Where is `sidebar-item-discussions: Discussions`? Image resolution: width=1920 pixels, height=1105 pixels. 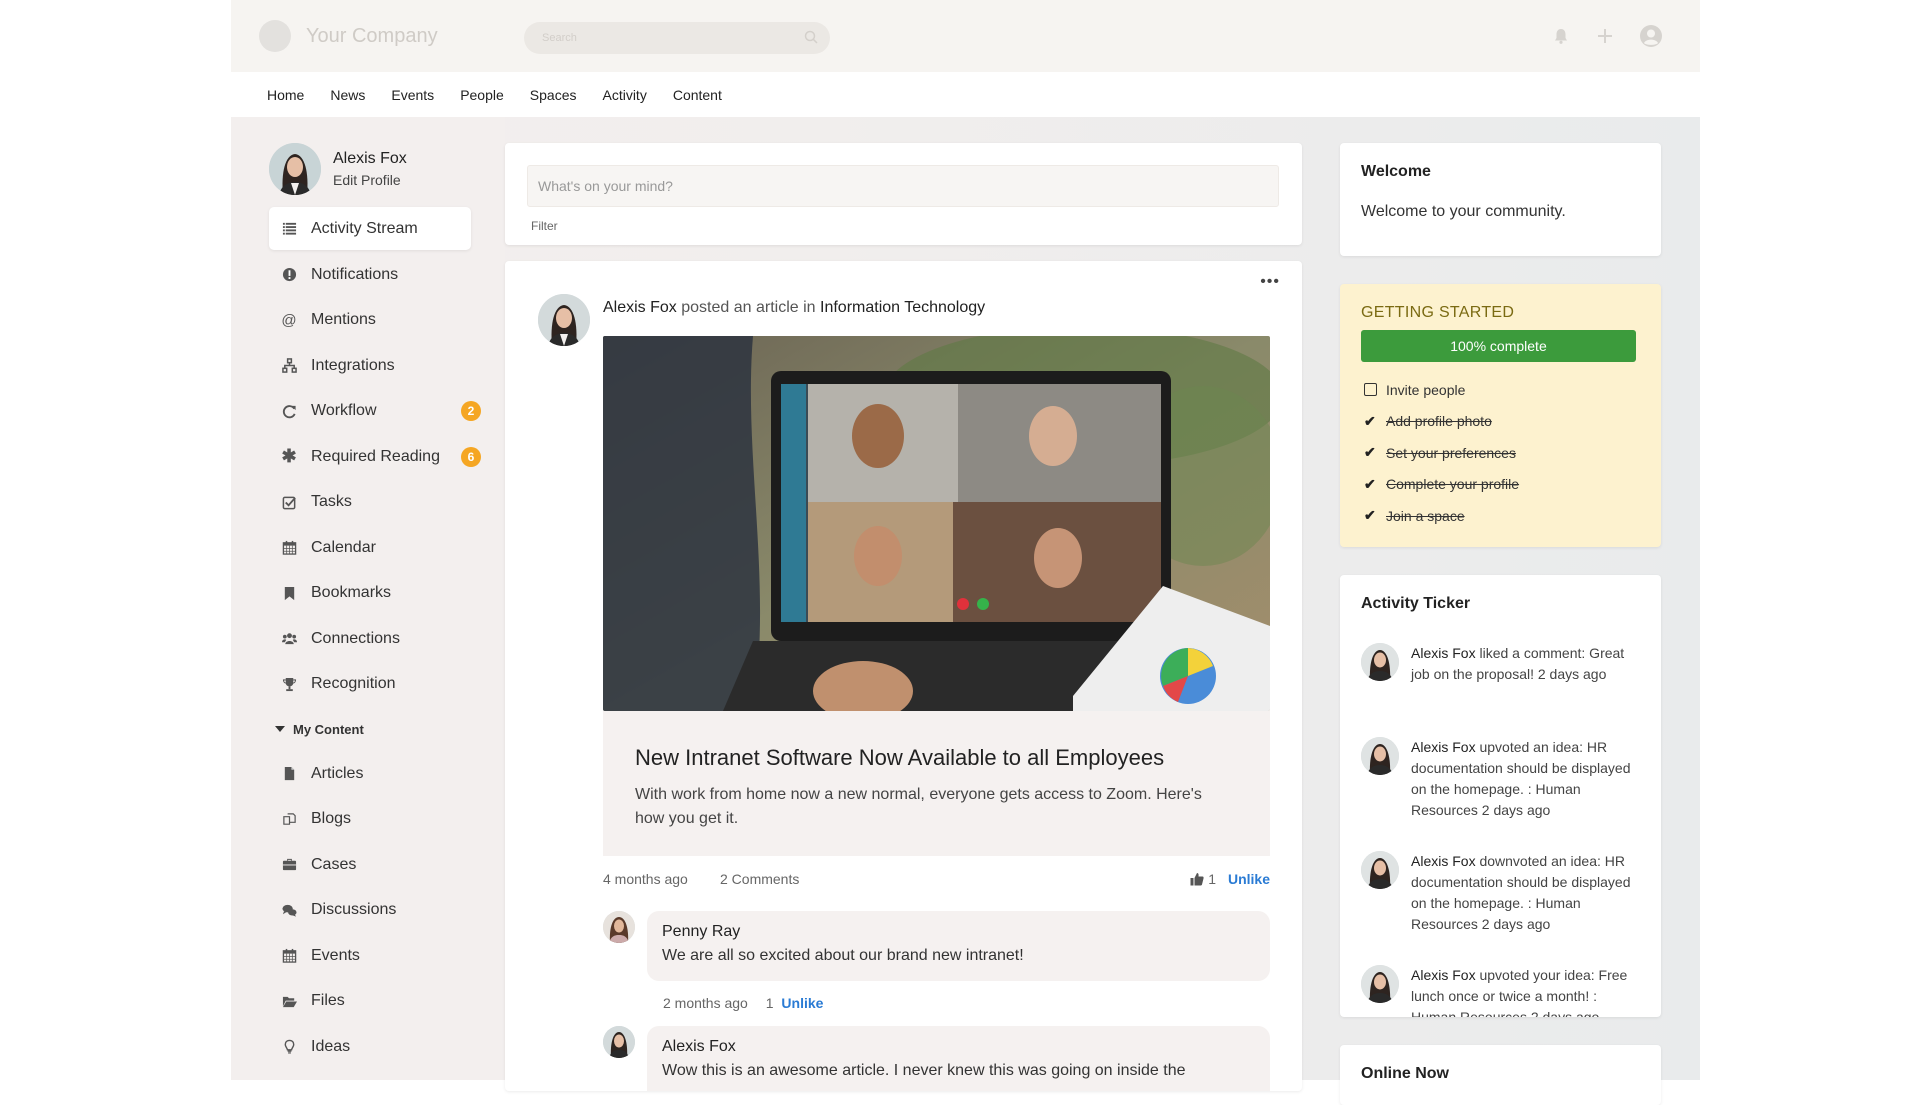 sidebar-item-discussions: Discussions is located at coordinates (370, 911).